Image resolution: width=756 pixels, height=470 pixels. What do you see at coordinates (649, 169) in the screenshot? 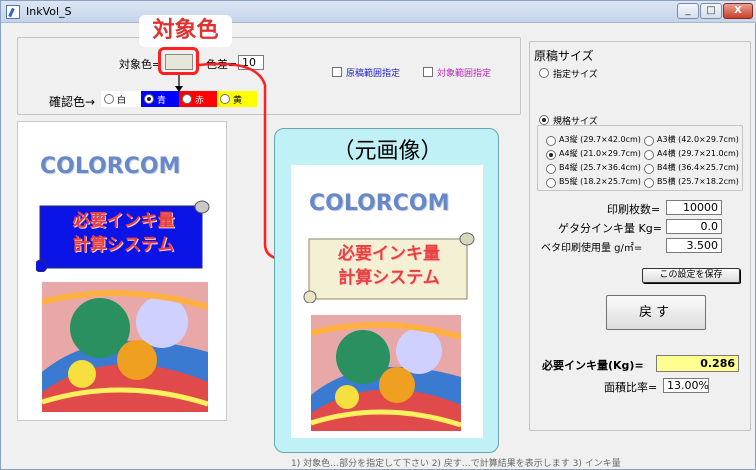
I see `size-b4-landscape-radio` at bounding box center [649, 169].